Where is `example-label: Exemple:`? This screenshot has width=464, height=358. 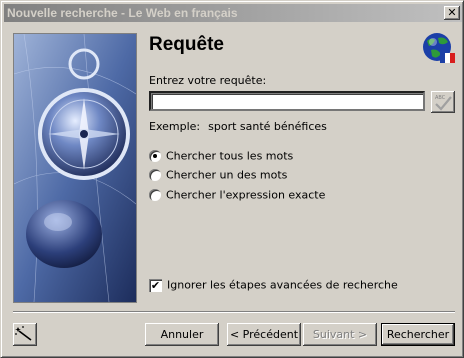
example-label: Exemple: is located at coordinates (175, 126).